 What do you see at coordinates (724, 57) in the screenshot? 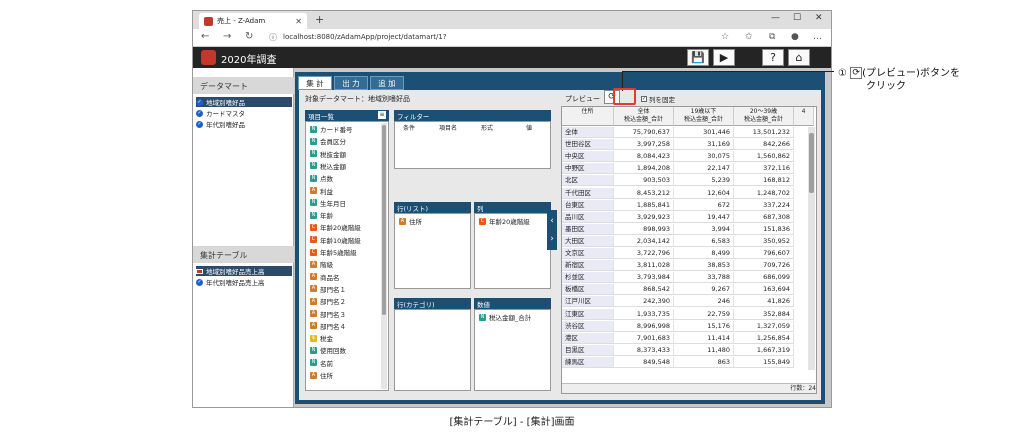
I see `run-icon: ▶` at bounding box center [724, 57].